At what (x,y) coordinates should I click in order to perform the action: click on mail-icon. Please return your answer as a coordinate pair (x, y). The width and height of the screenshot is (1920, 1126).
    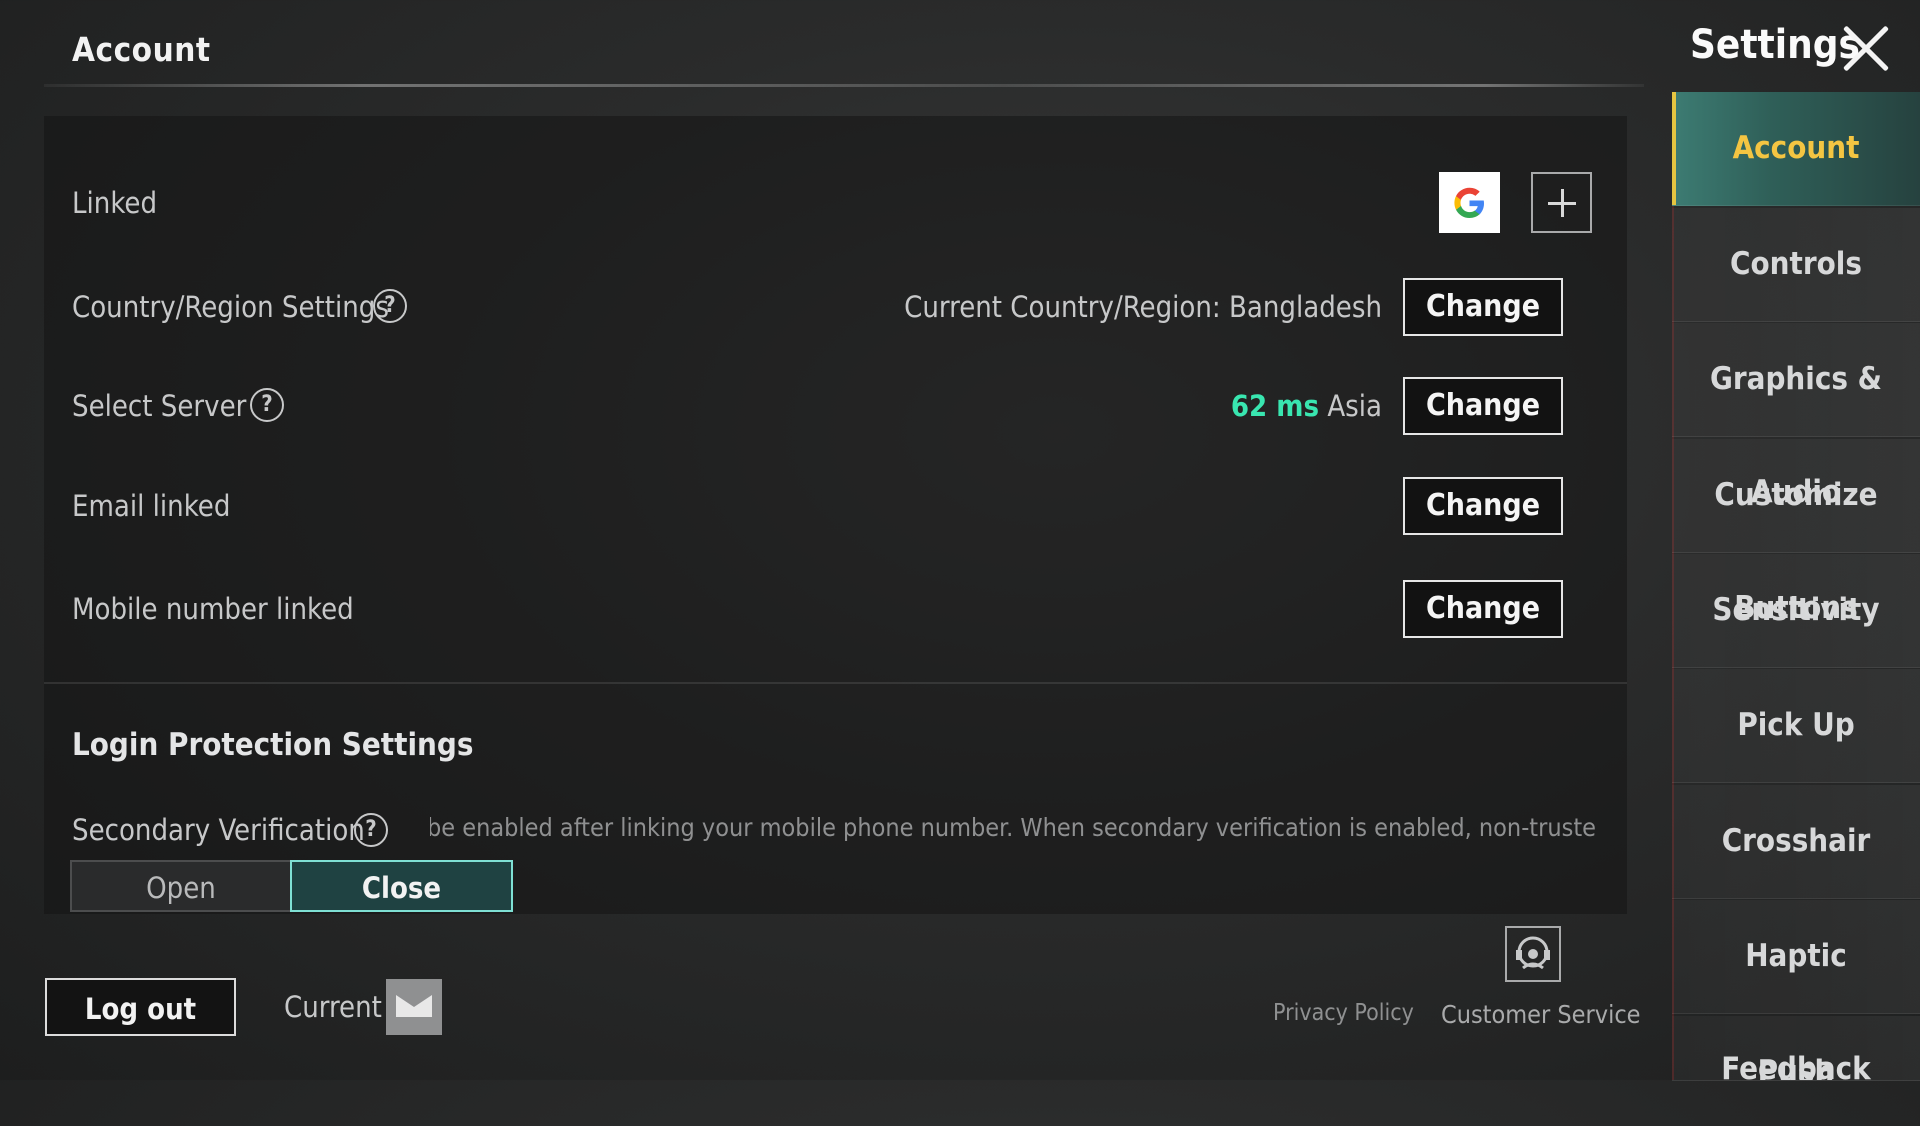
    Looking at the image, I should click on (414, 1007).